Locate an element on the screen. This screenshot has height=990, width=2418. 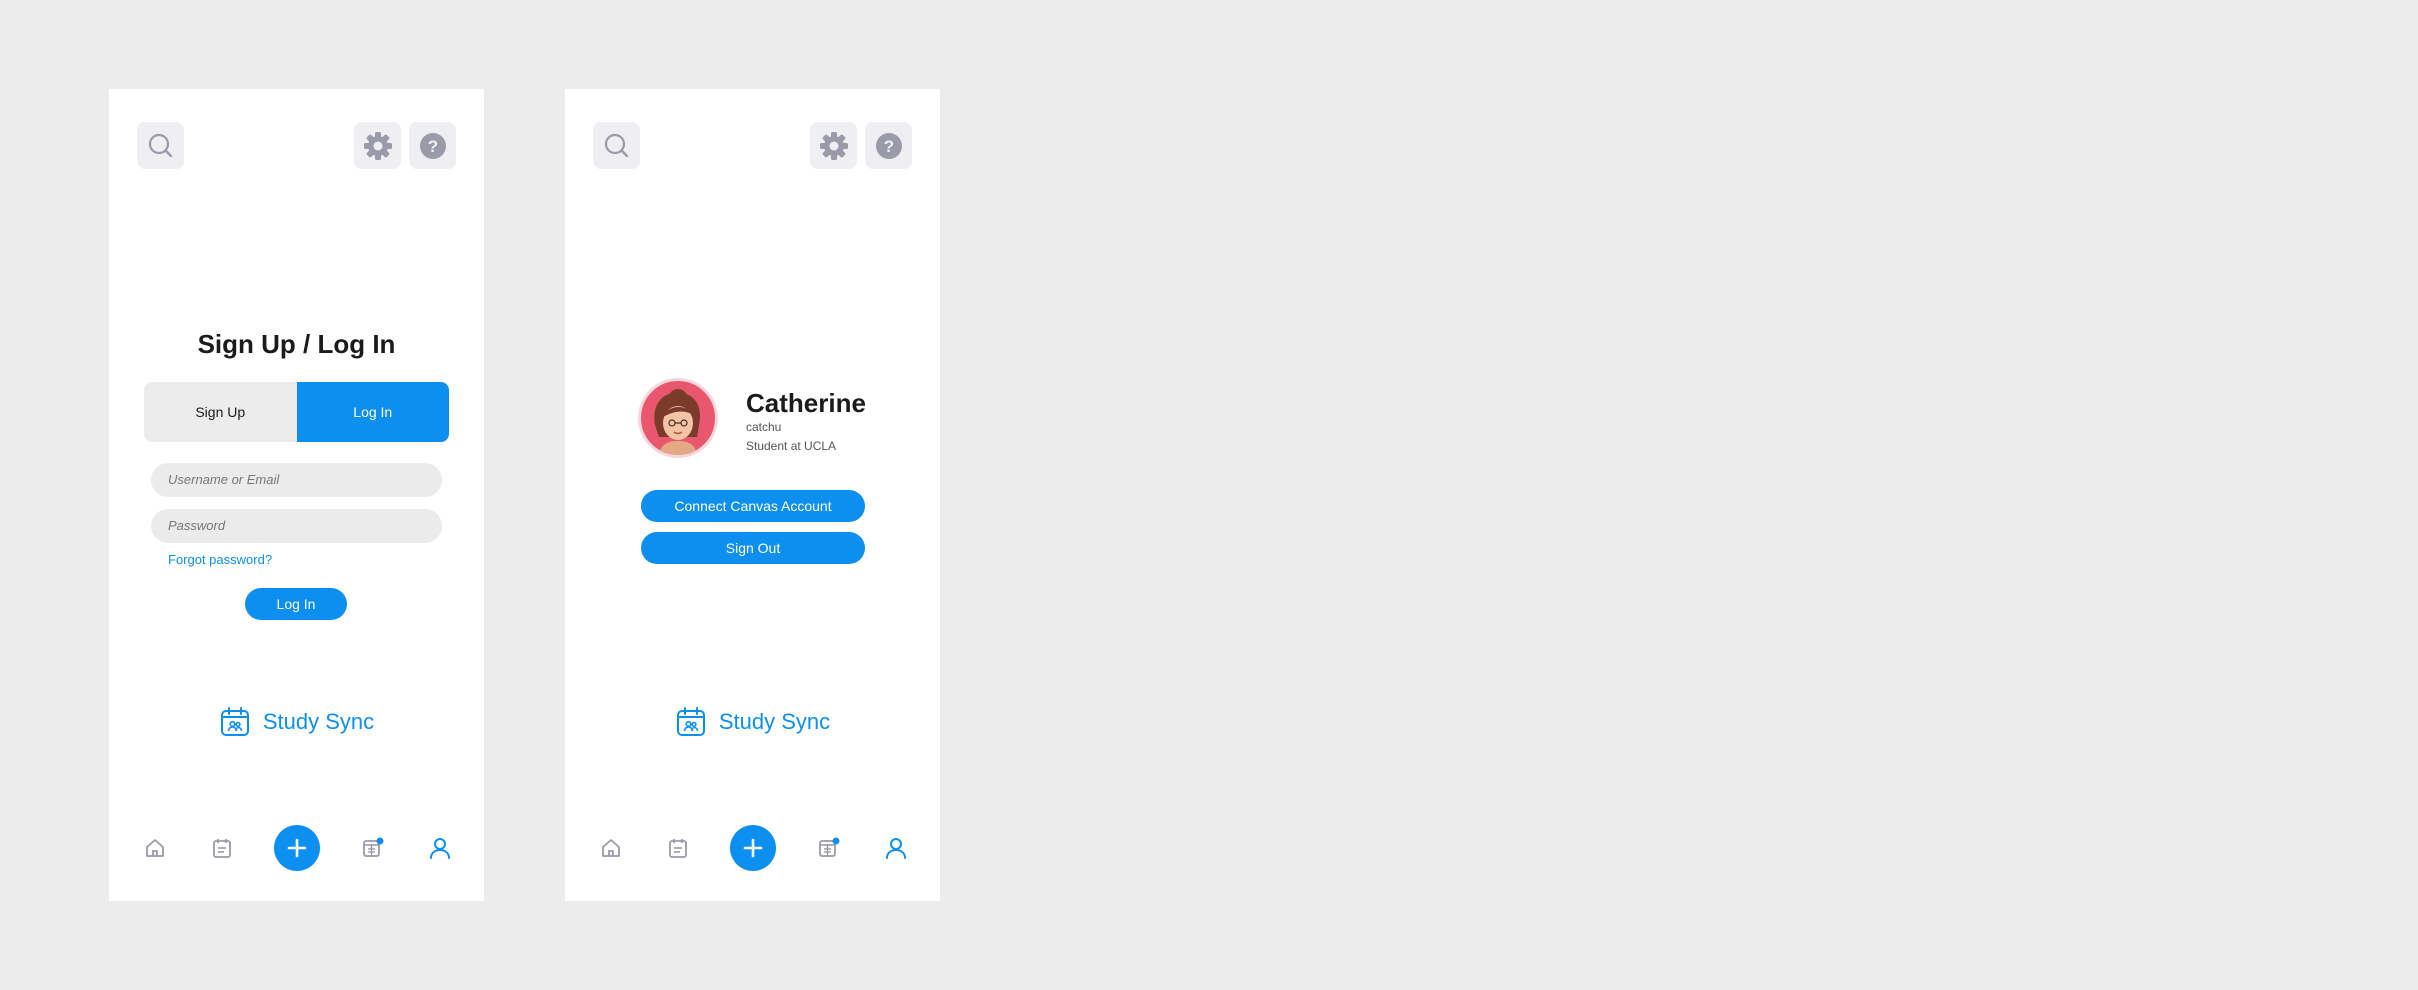
tab-sign-up: Sign Up is located at coordinates (220, 412).